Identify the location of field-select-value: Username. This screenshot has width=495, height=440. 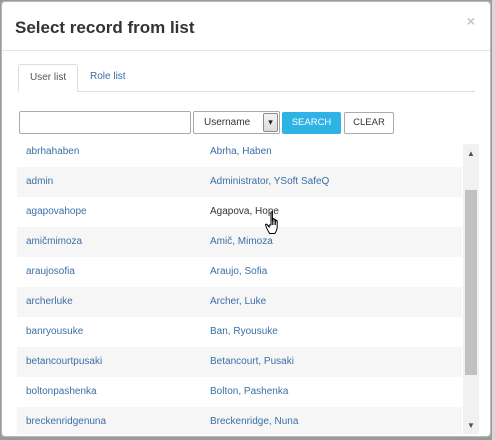
(227, 122).